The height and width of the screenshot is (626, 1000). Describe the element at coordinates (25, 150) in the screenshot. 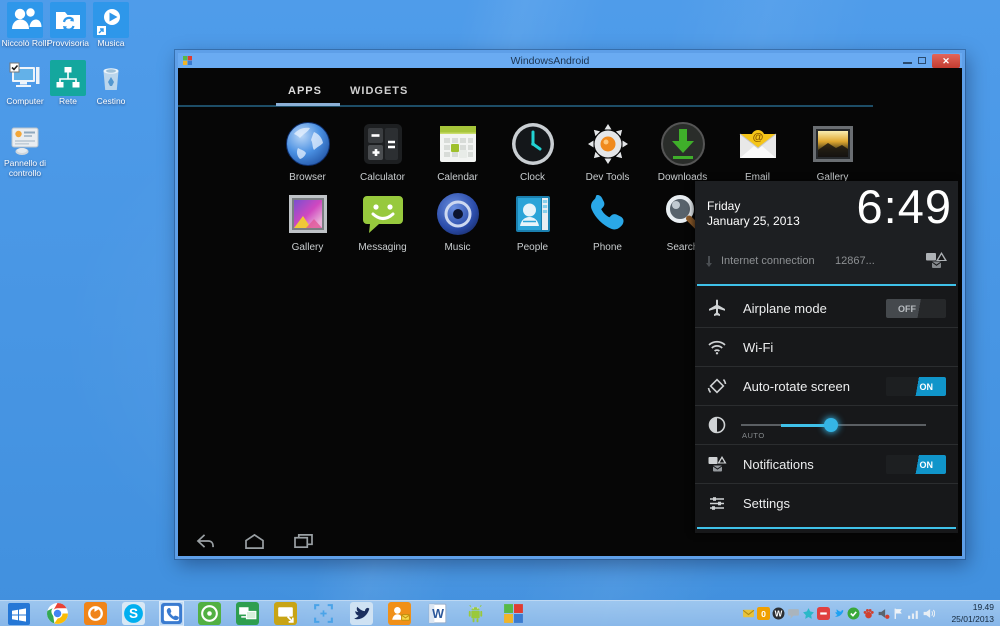

I see `desktop-icon-control-panel: Pannello di controllo` at that location.